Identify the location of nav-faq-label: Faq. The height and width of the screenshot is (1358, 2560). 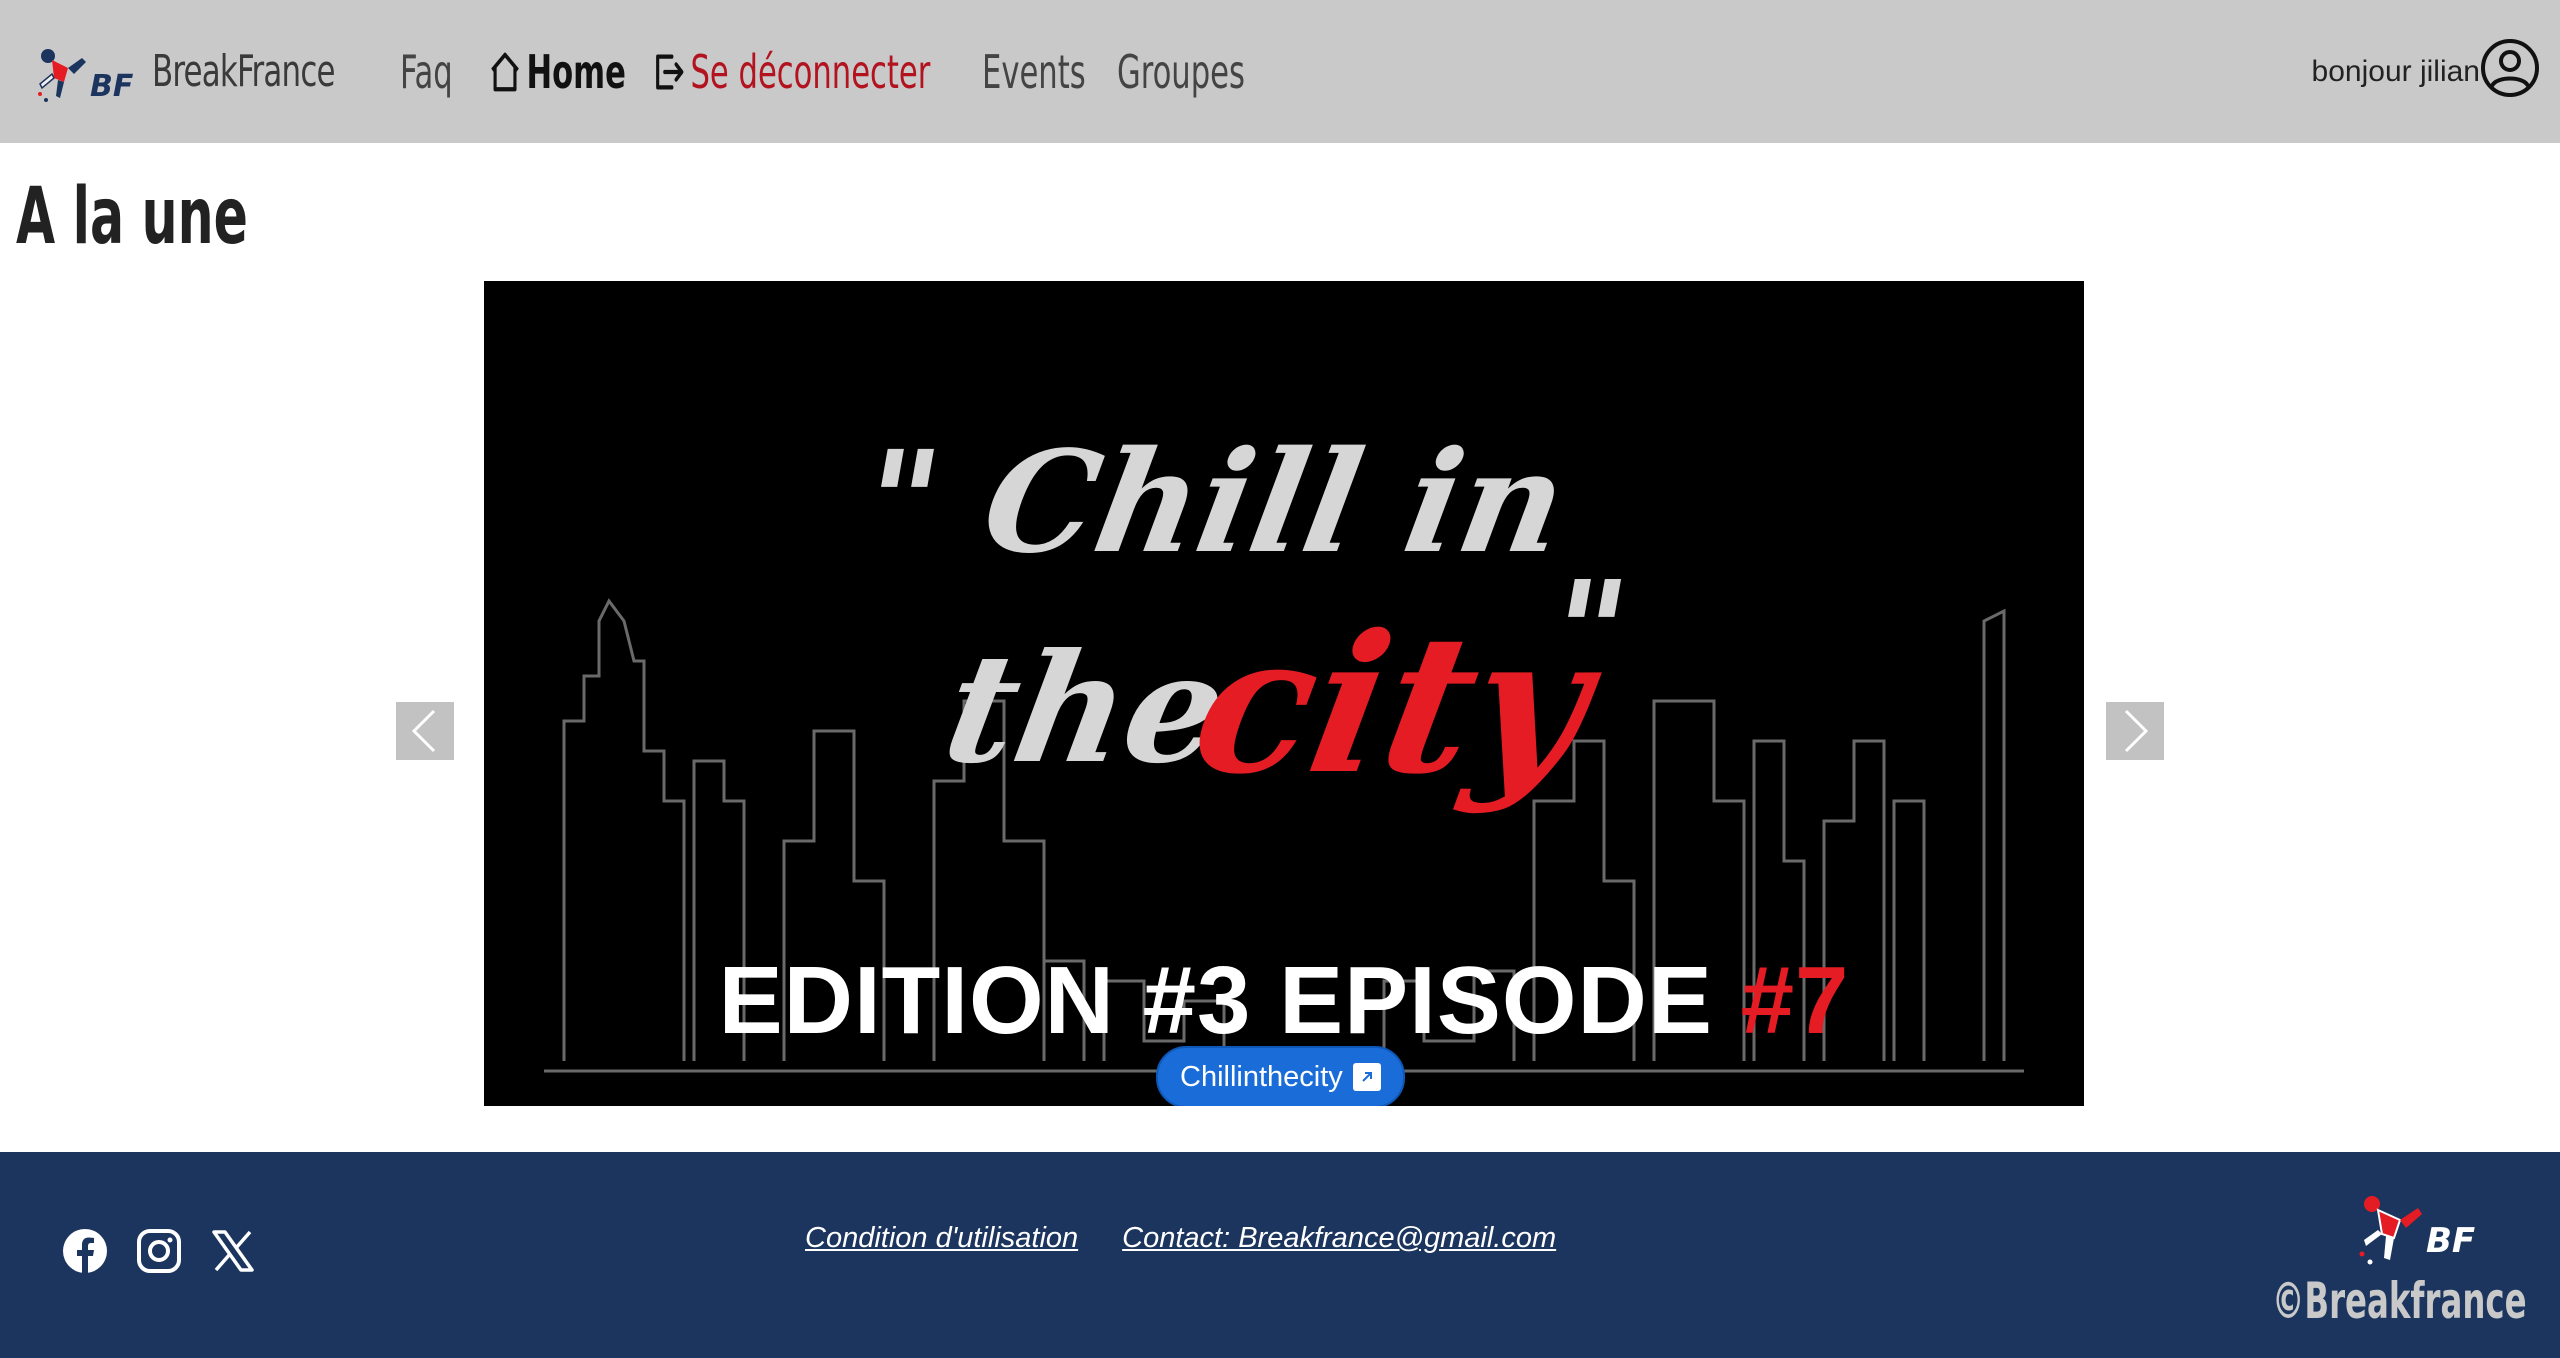
(426, 72).